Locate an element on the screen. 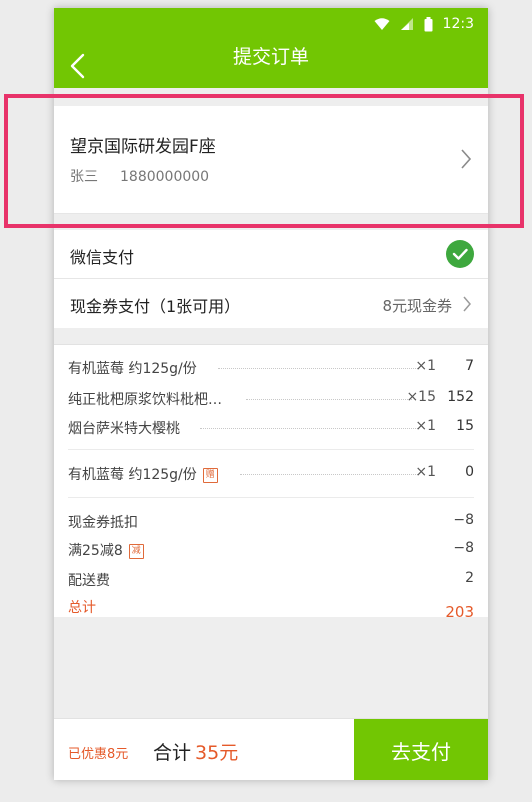  coupon-pay-row: 现金券支付（1张可用） 8元现金券 is located at coordinates (271, 303).